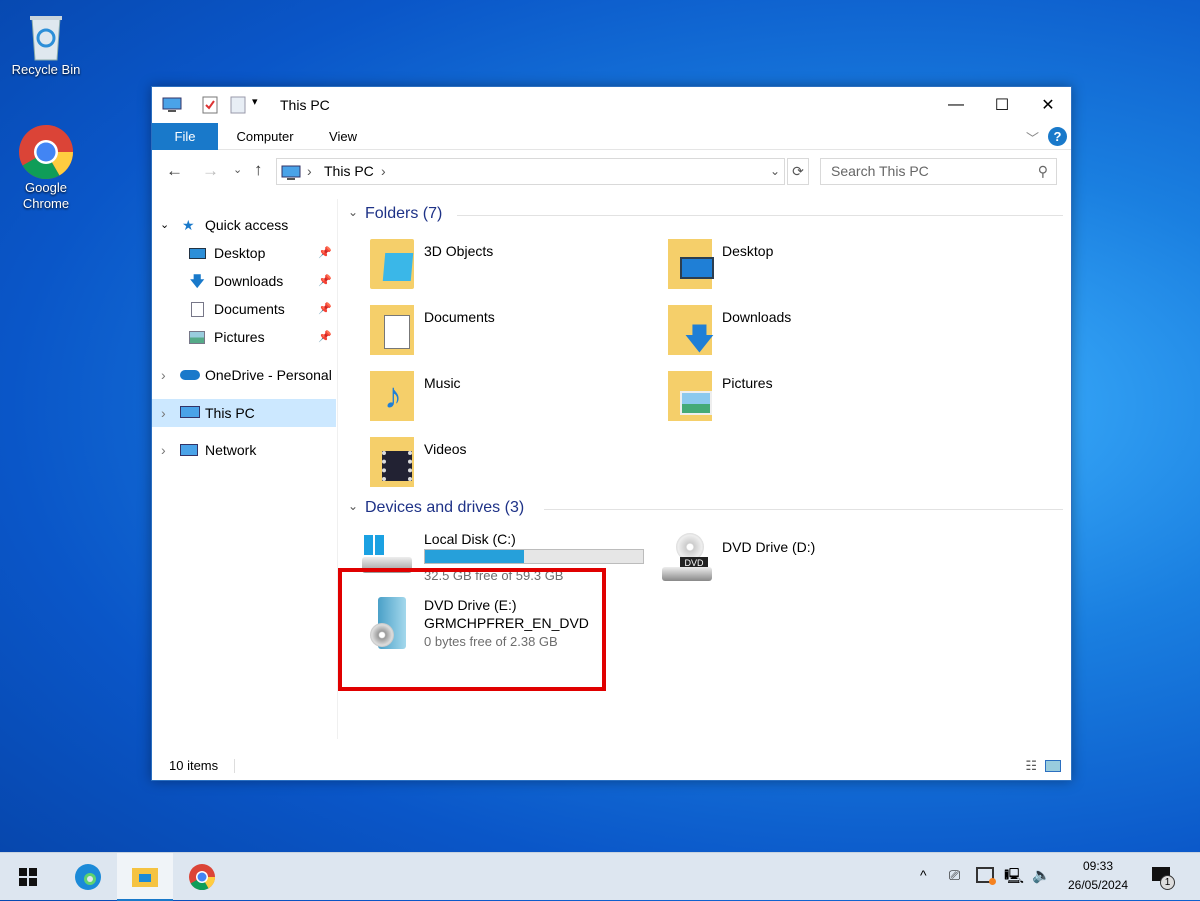 The image size is (1200, 901). I want to click on minimize-button: —, so click(956, 105).